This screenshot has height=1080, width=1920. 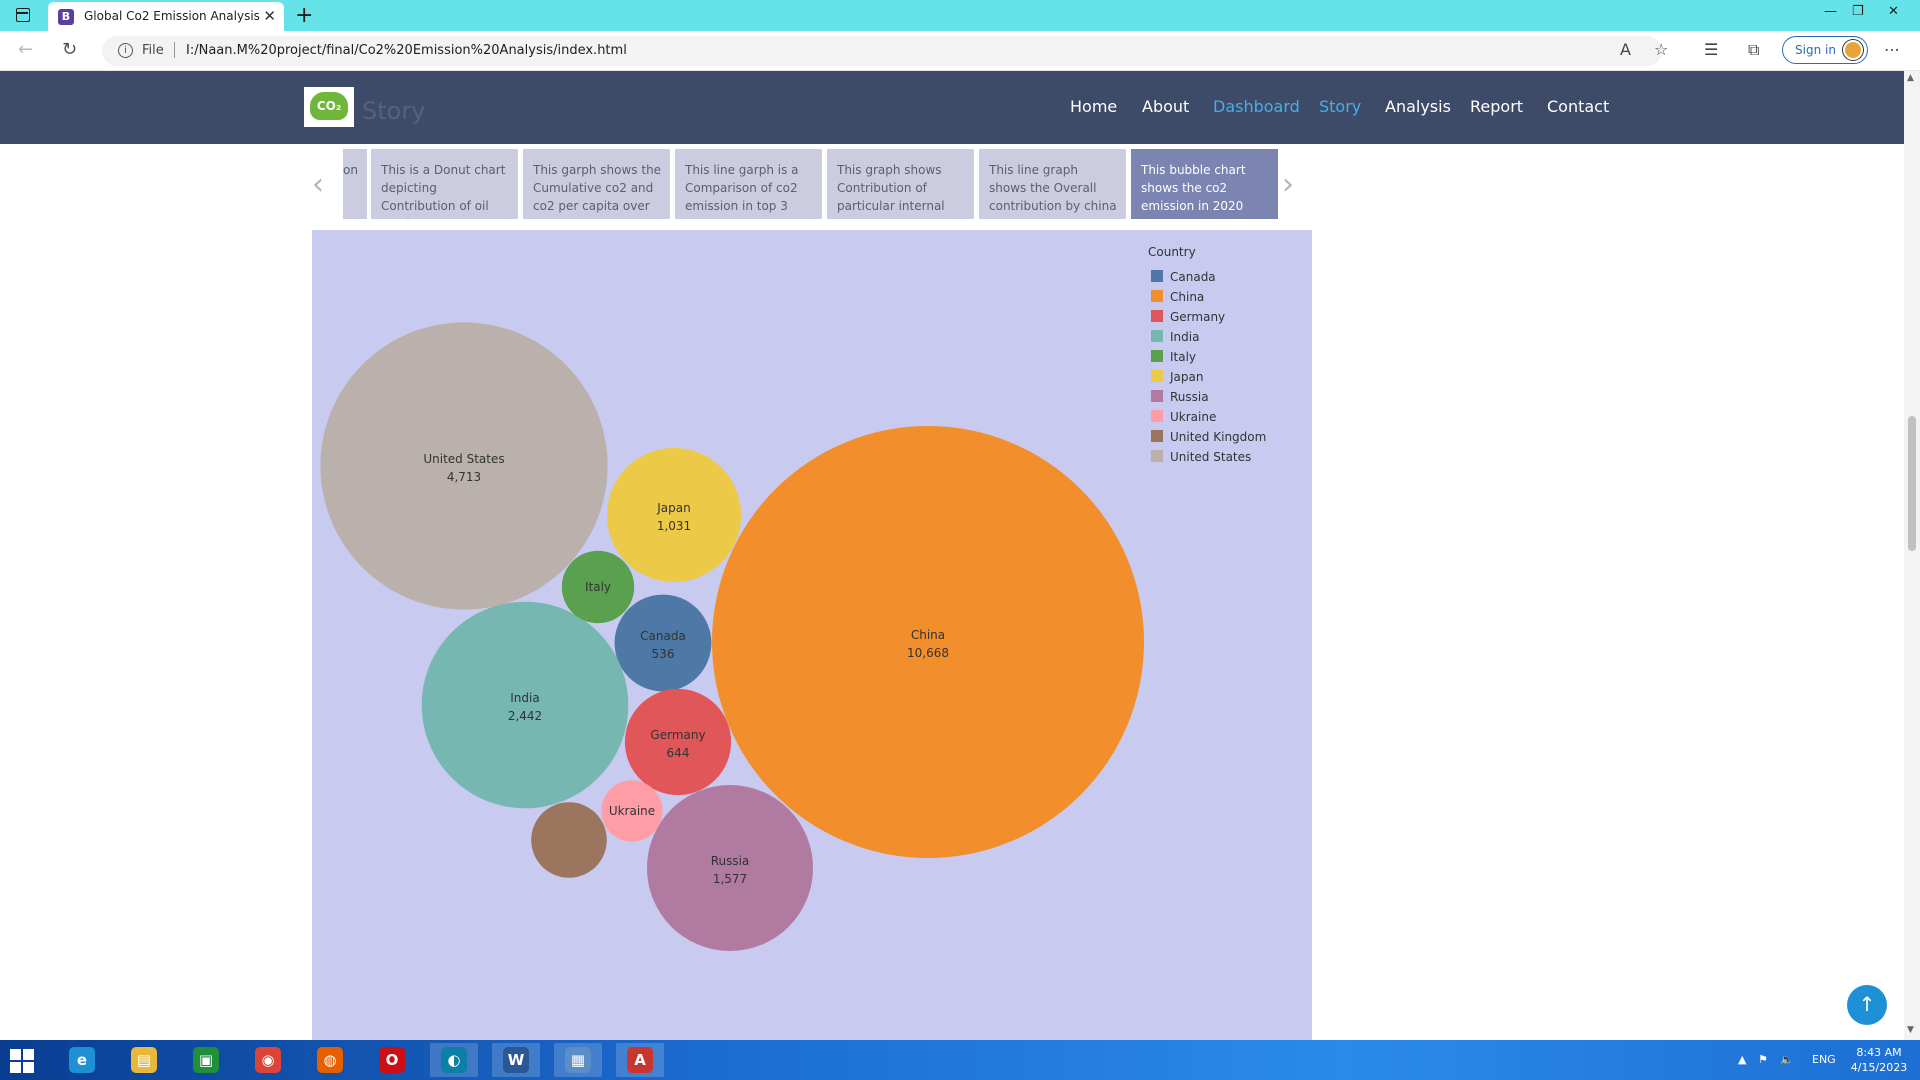 I want to click on nav-link-report: Report, so click(x=1496, y=106).